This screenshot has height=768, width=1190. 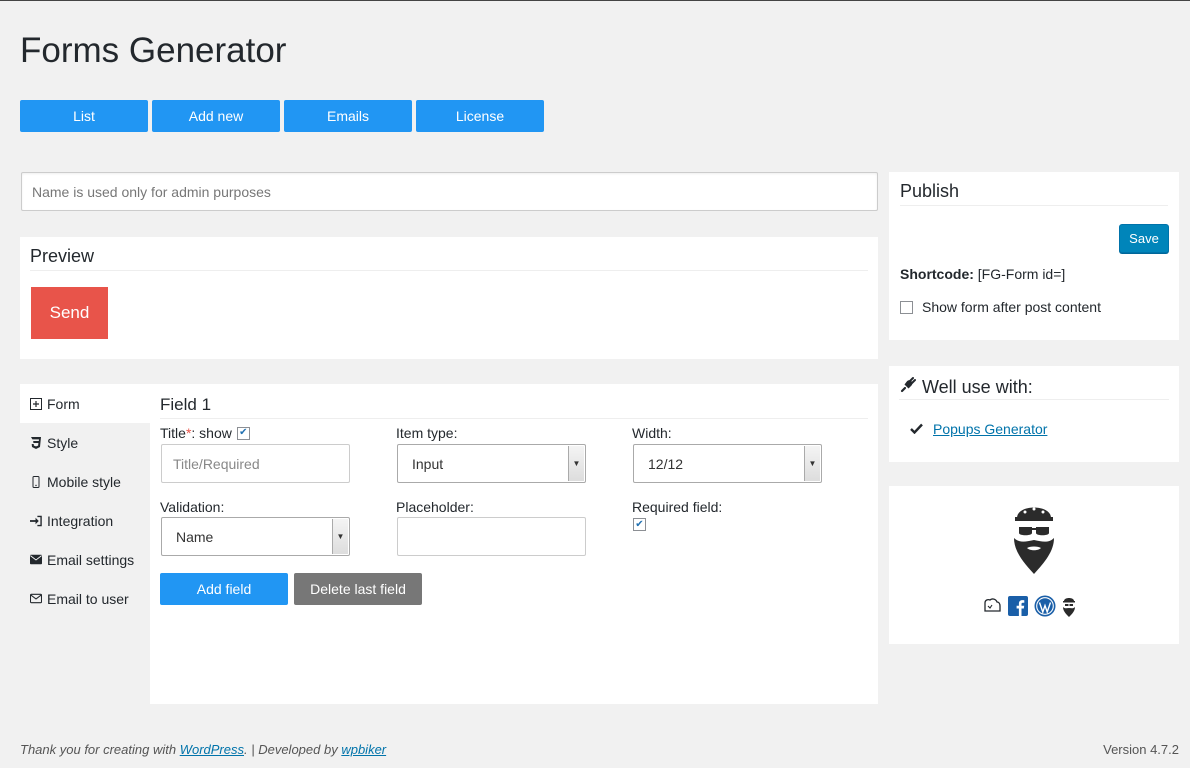 I want to click on tab-mobile-style: Mobile style, so click(x=85, y=481).